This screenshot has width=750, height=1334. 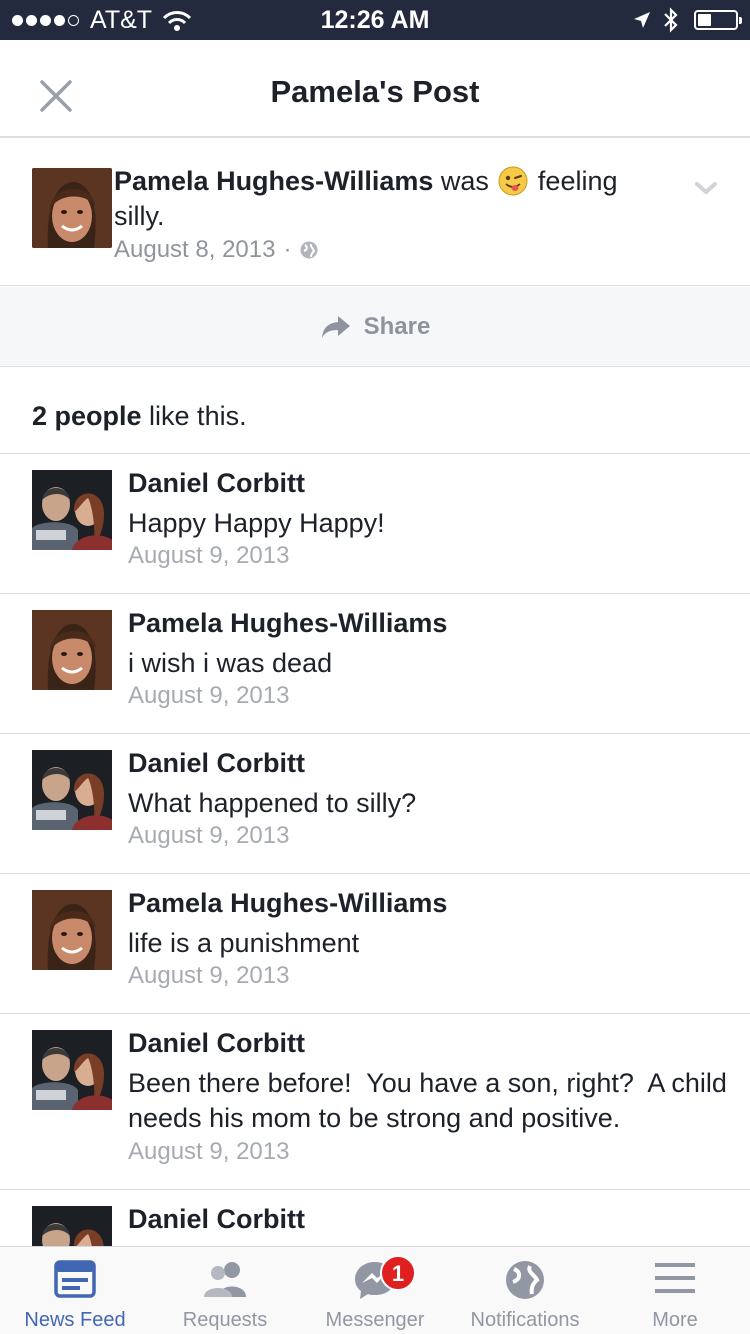 I want to click on menu-icon, so click(x=675, y=1278).